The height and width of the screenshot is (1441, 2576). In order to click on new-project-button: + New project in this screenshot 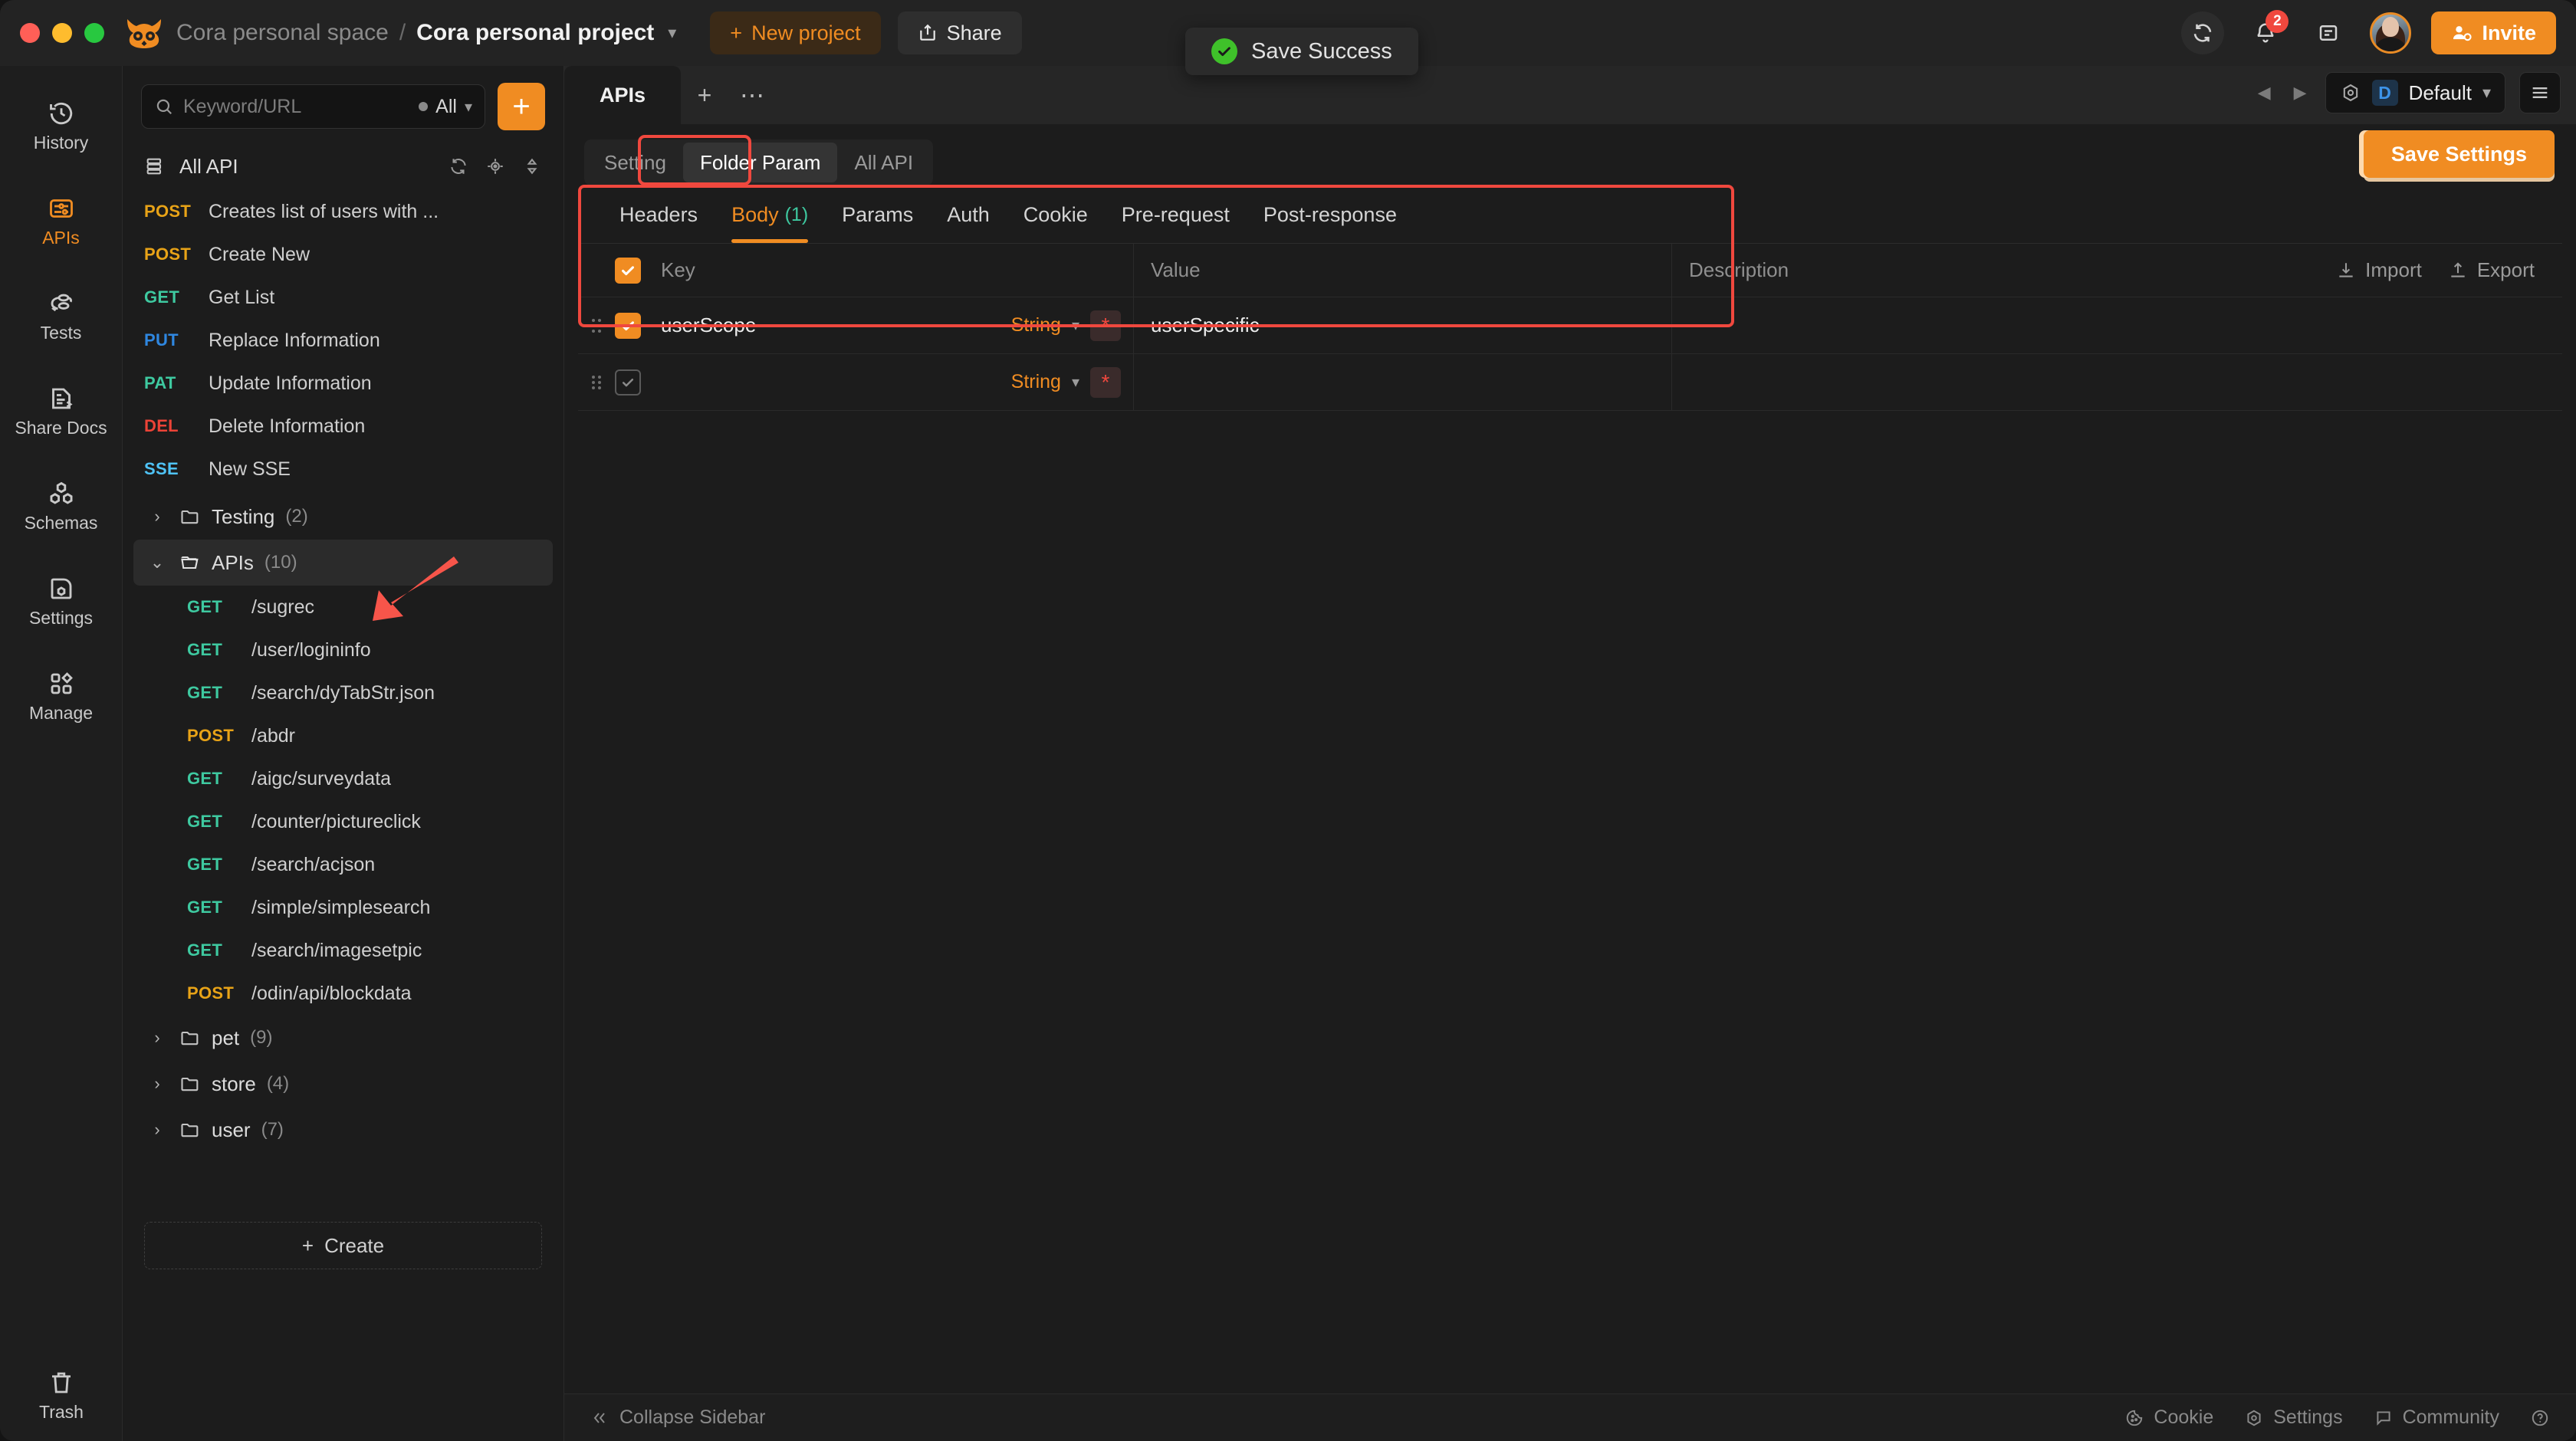, I will do `click(796, 32)`.